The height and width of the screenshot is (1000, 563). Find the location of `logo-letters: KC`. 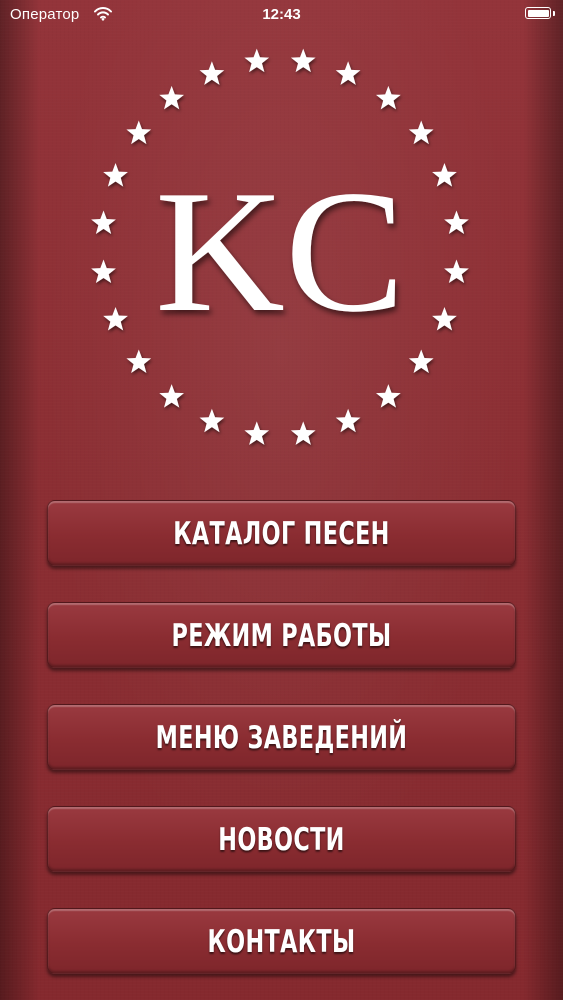

logo-letters: KC is located at coordinates (280, 251).